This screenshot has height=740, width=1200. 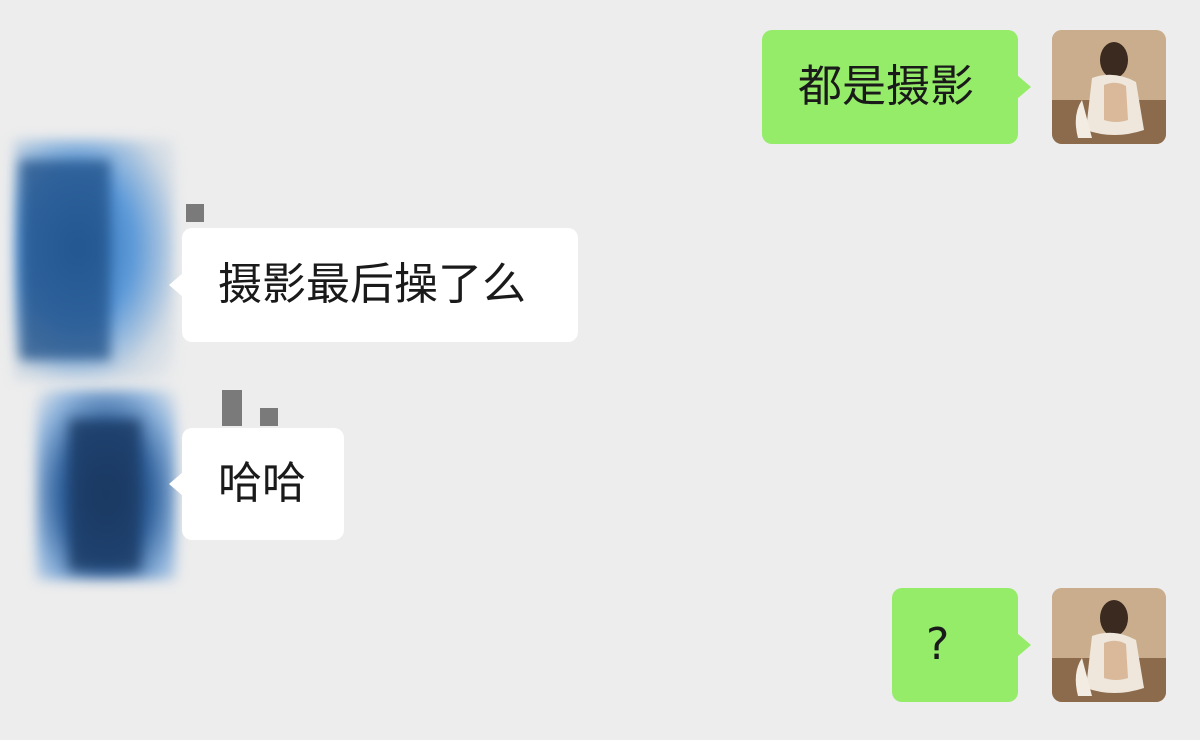 I want to click on message-bubble-sent: 都是摄影, so click(x=890, y=87).